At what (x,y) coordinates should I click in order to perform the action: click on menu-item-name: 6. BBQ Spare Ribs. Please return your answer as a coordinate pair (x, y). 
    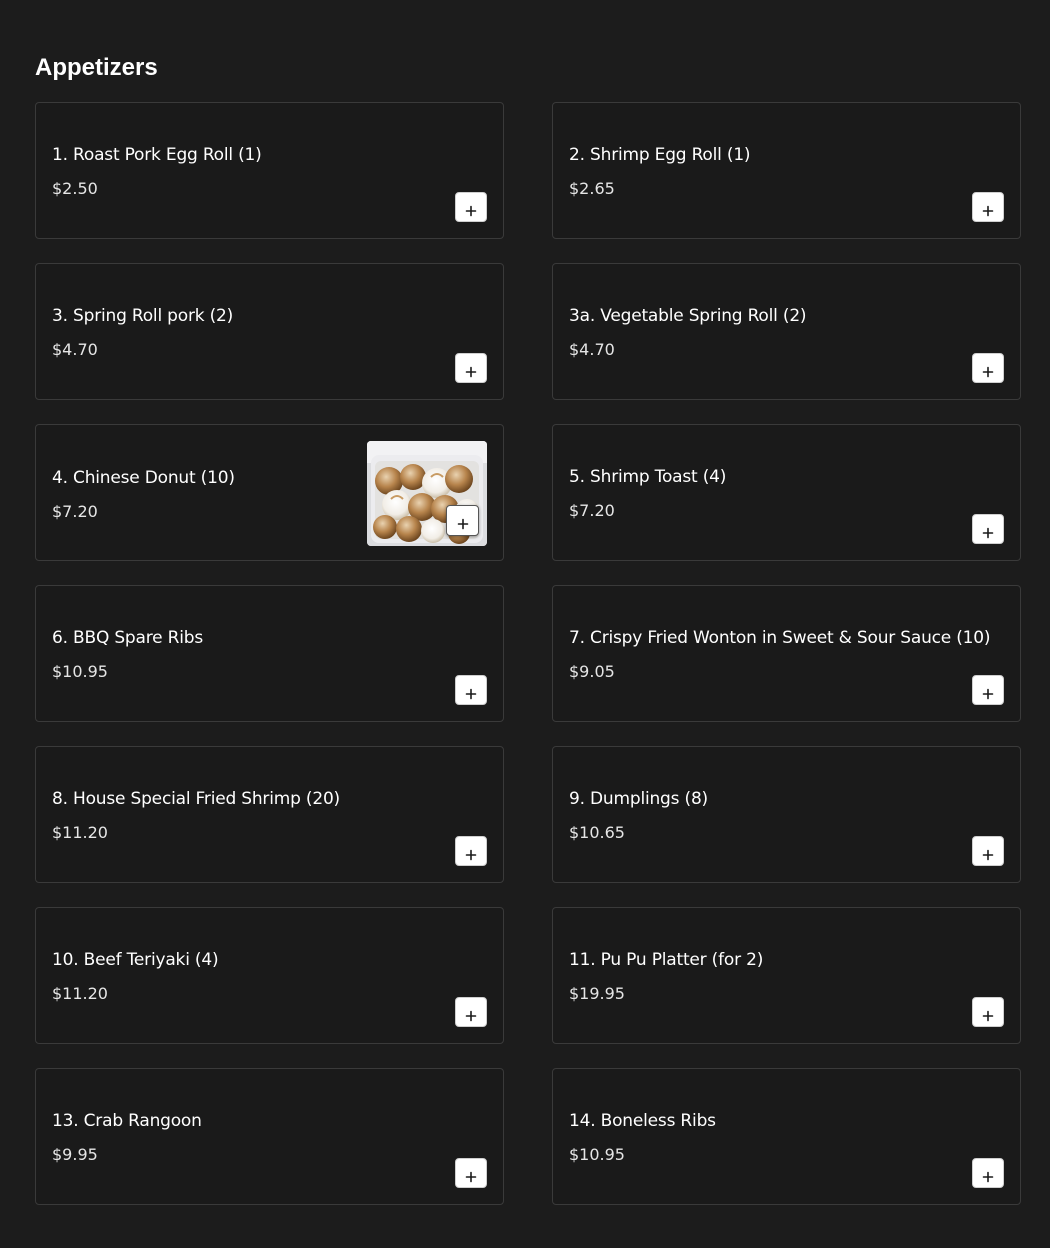
    Looking at the image, I should click on (127, 638).